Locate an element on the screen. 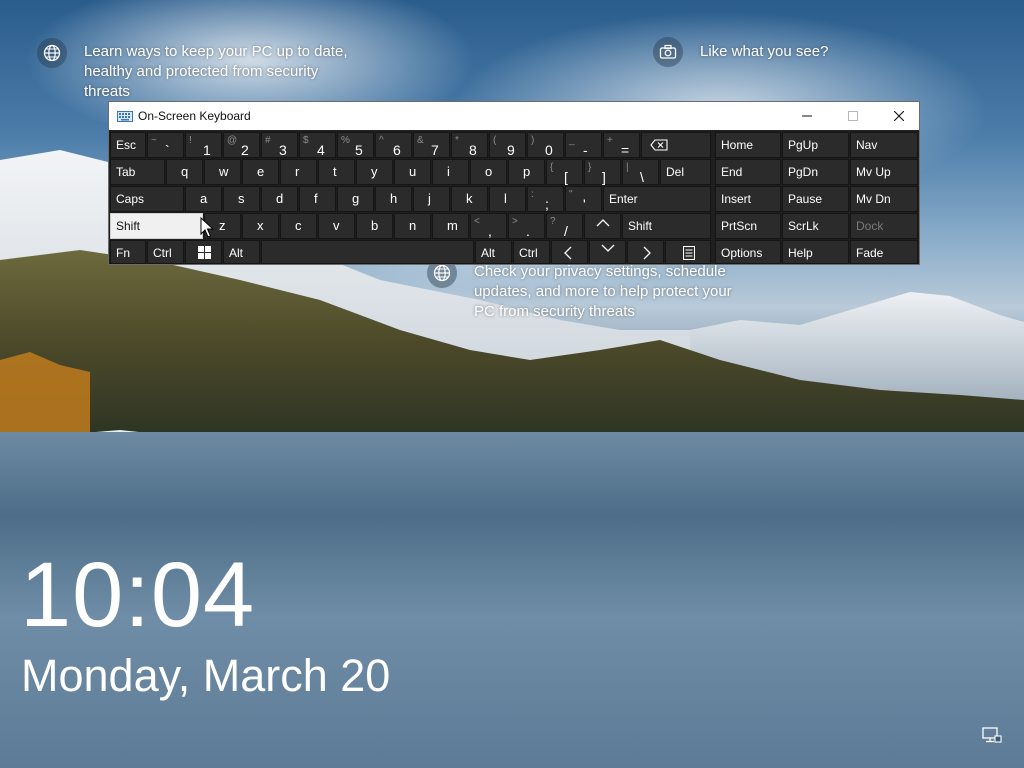 This screenshot has width=1024, height=768. keyboard-icon is located at coordinates (125, 116).